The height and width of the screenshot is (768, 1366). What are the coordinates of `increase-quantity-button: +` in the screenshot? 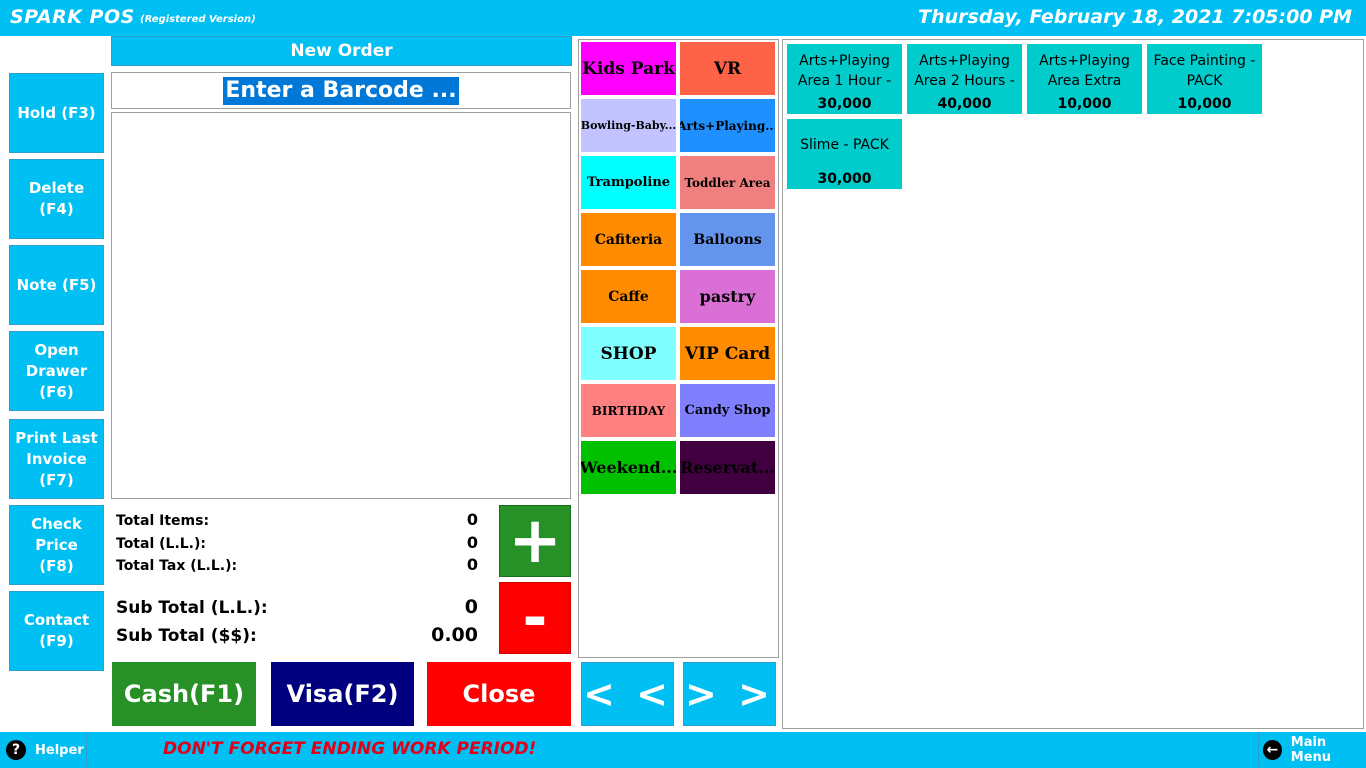 It's located at (535, 541).